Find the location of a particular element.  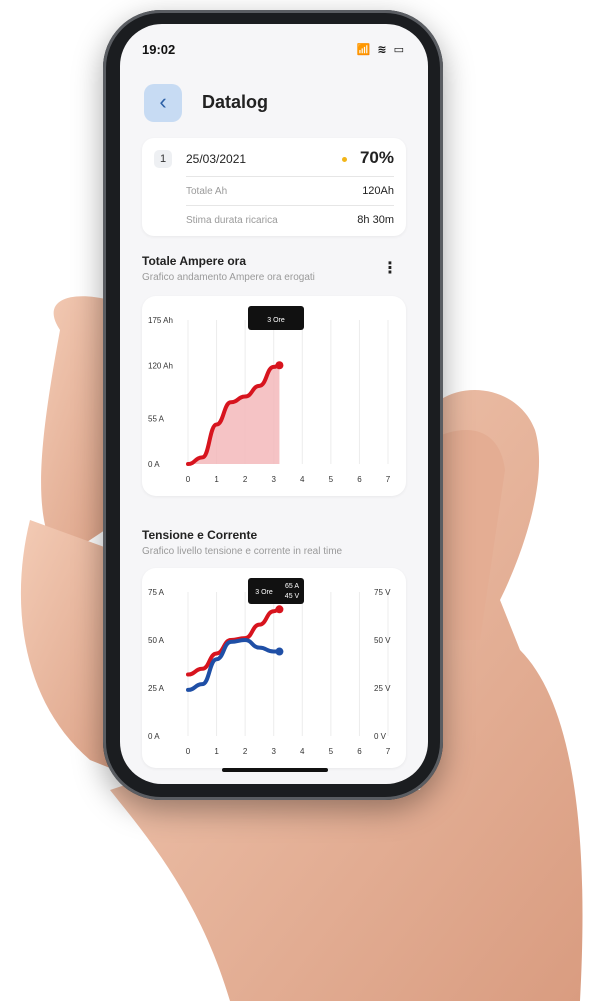

y-tick-label-right: 0 V is located at coordinates (380, 736).